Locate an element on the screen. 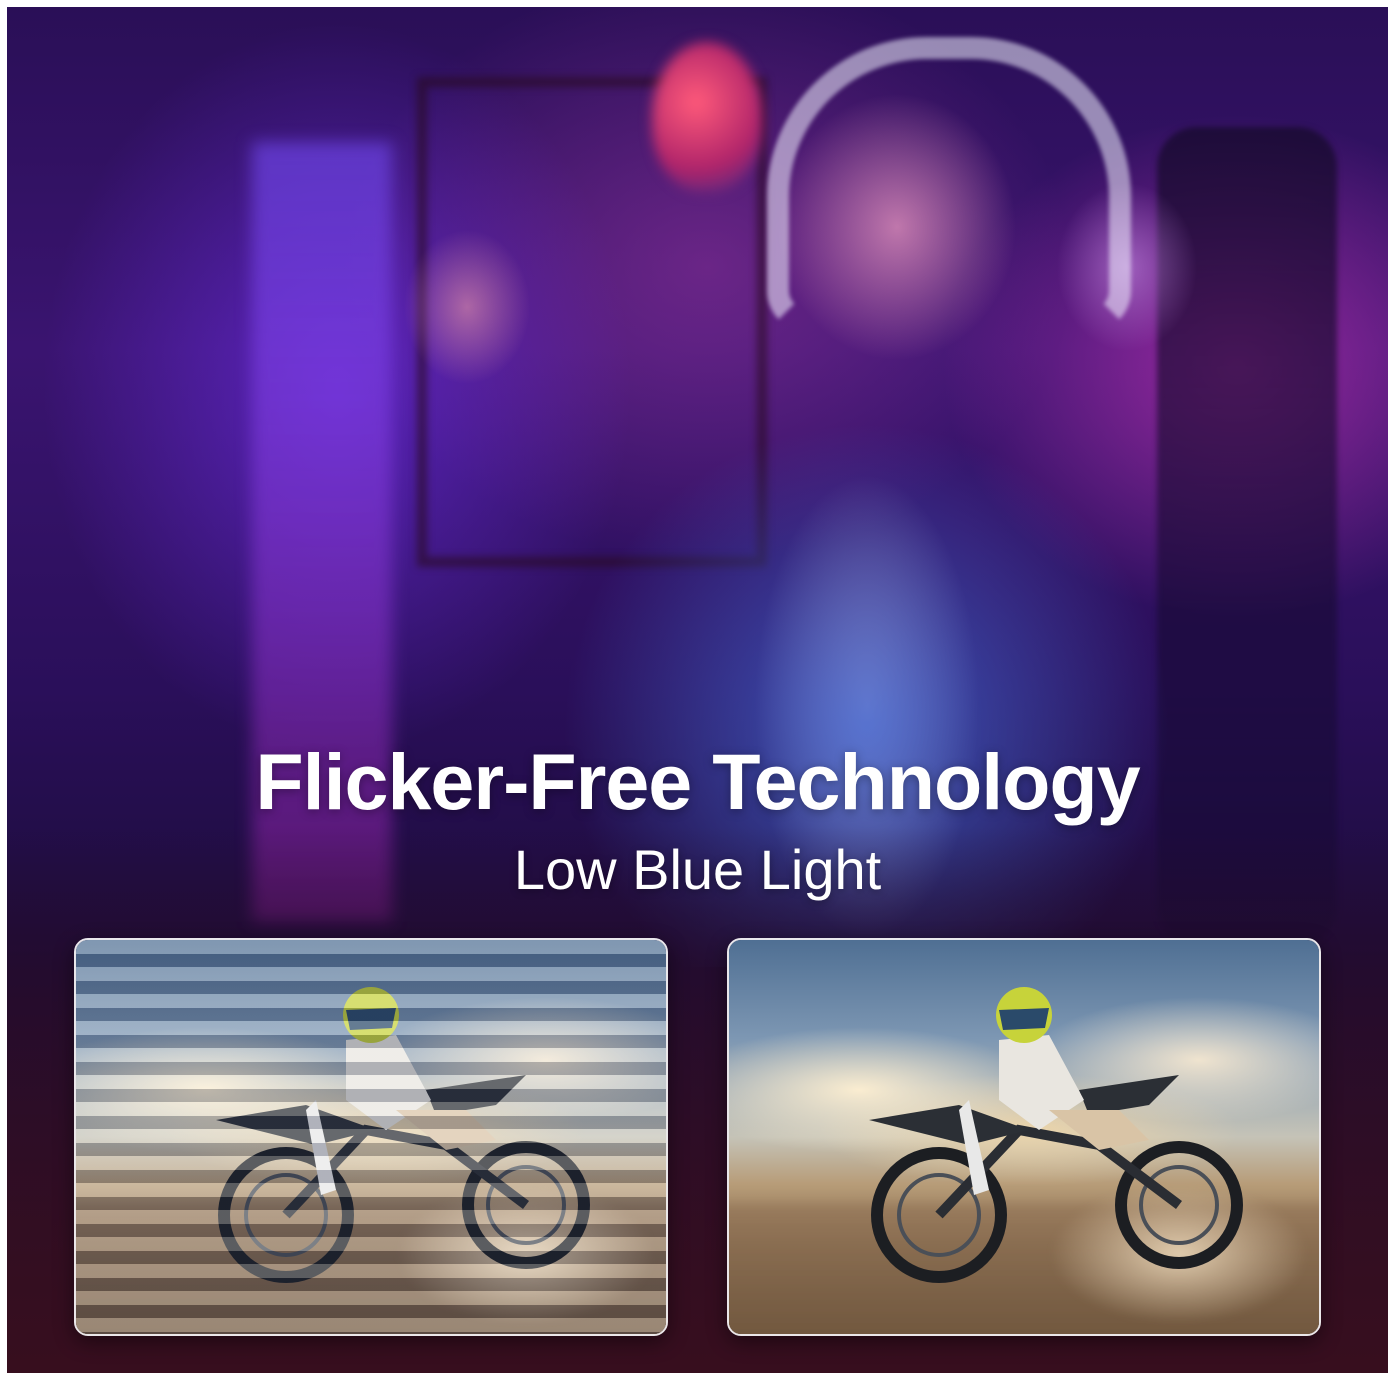 The height and width of the screenshot is (1380, 1395). subheadline: Low Blue Light is located at coordinates (697, 869).